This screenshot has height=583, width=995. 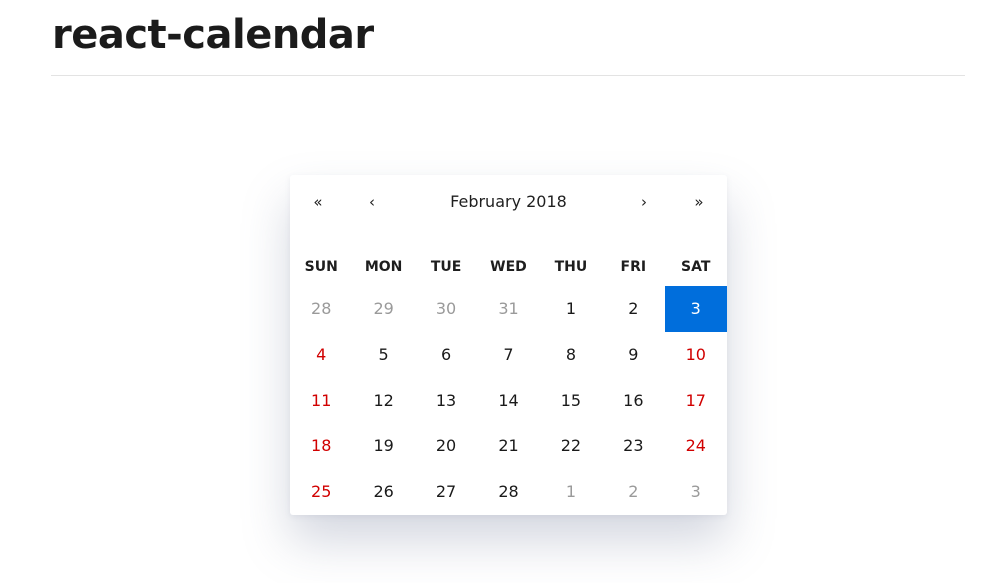 What do you see at coordinates (696, 446) in the screenshot?
I see `day-tile: 24` at bounding box center [696, 446].